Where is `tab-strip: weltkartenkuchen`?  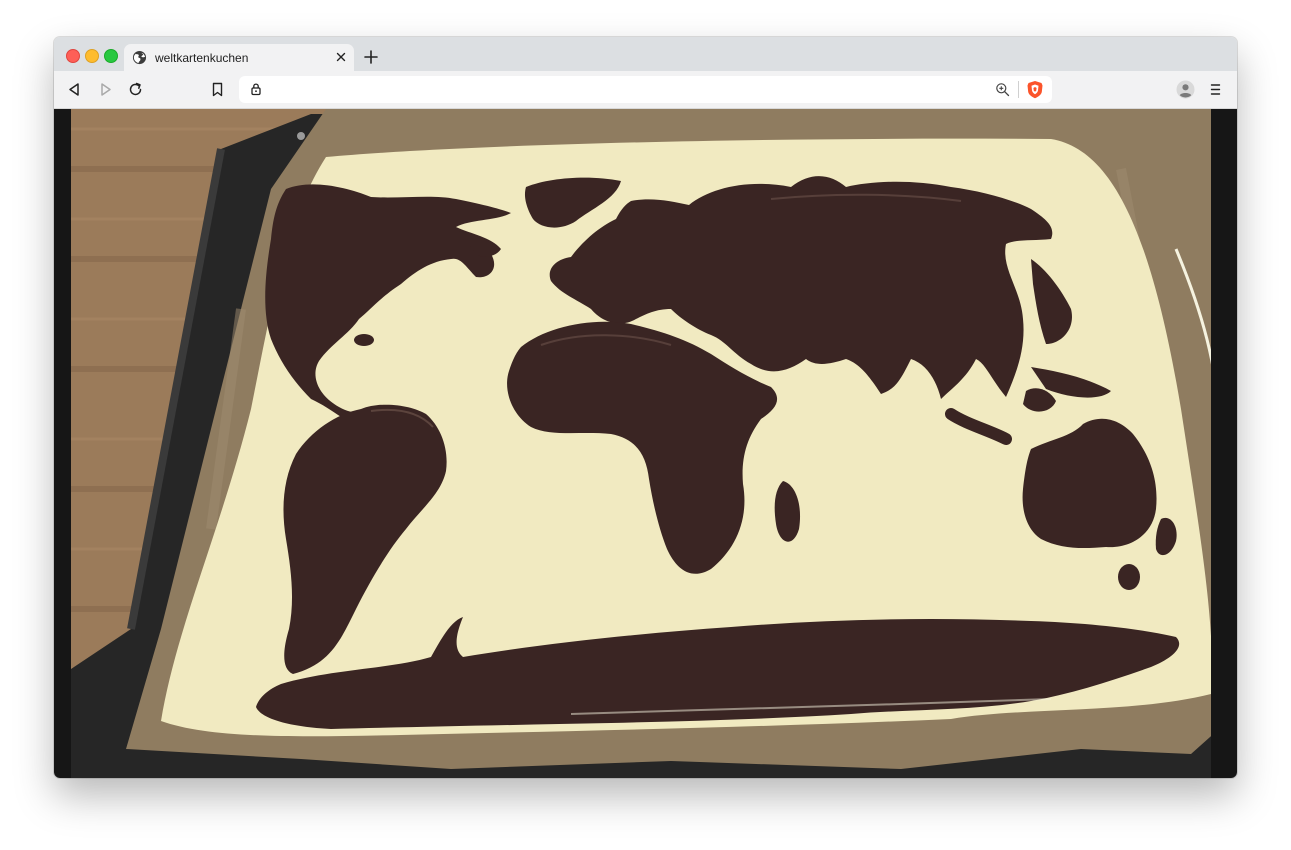 tab-strip: weltkartenkuchen is located at coordinates (645, 54).